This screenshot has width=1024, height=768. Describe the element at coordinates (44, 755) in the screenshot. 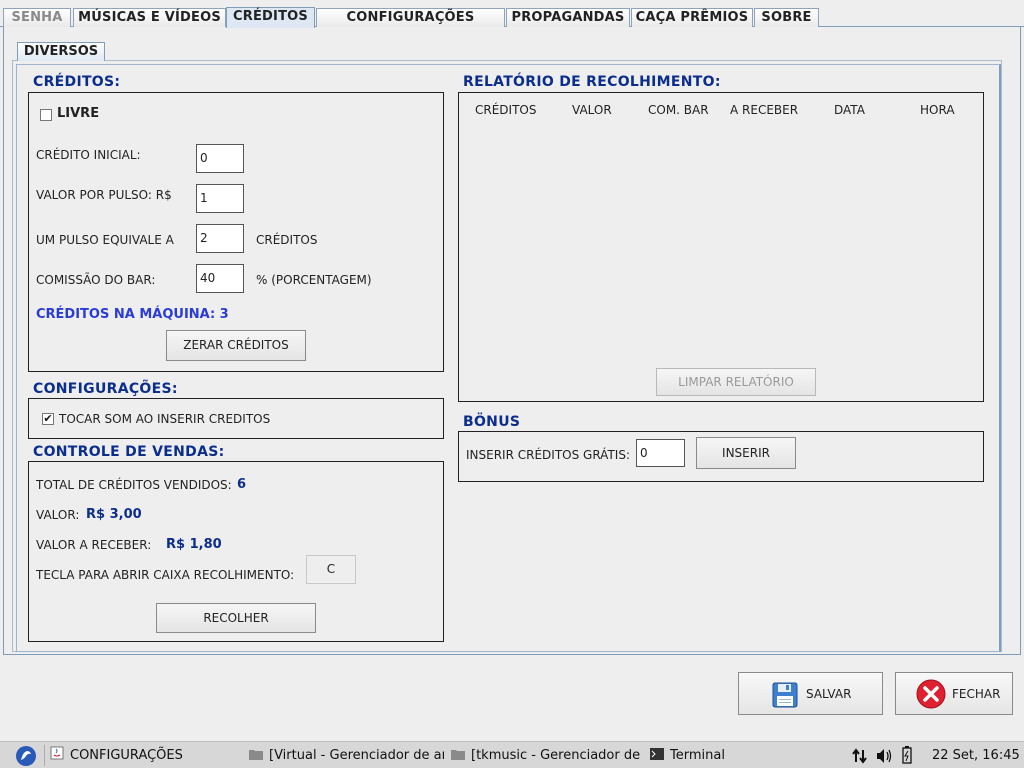

I see `taskbar-separator` at that location.